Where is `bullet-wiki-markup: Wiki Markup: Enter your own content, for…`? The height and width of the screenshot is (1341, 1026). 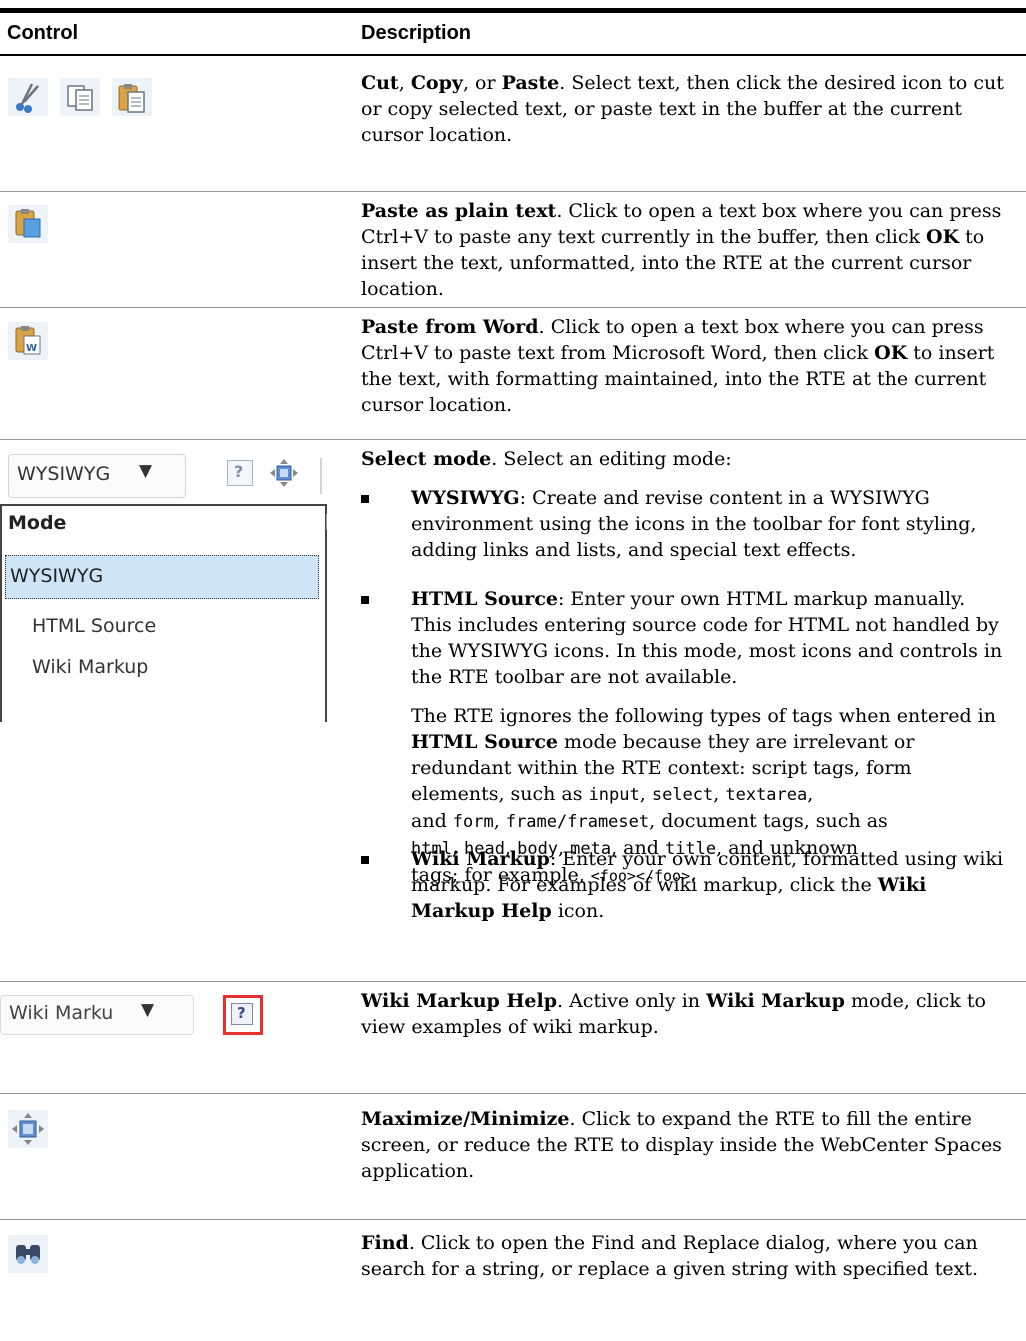 bullet-wiki-markup: Wiki Markup: Enter your own content, for… is located at coordinates (686, 885).